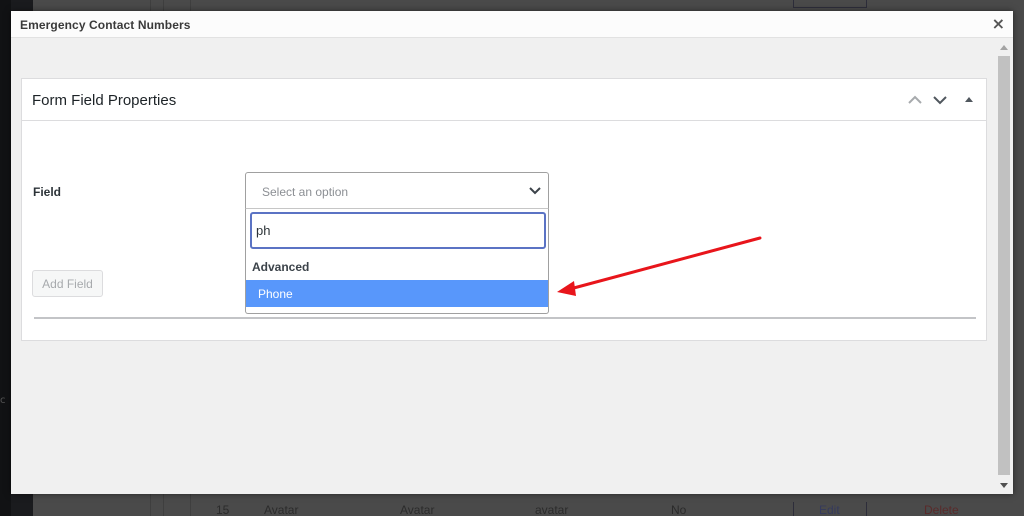 This screenshot has width=1024, height=516. What do you see at coordinates (281, 267) in the screenshot?
I see `option-group-label: Advanced` at bounding box center [281, 267].